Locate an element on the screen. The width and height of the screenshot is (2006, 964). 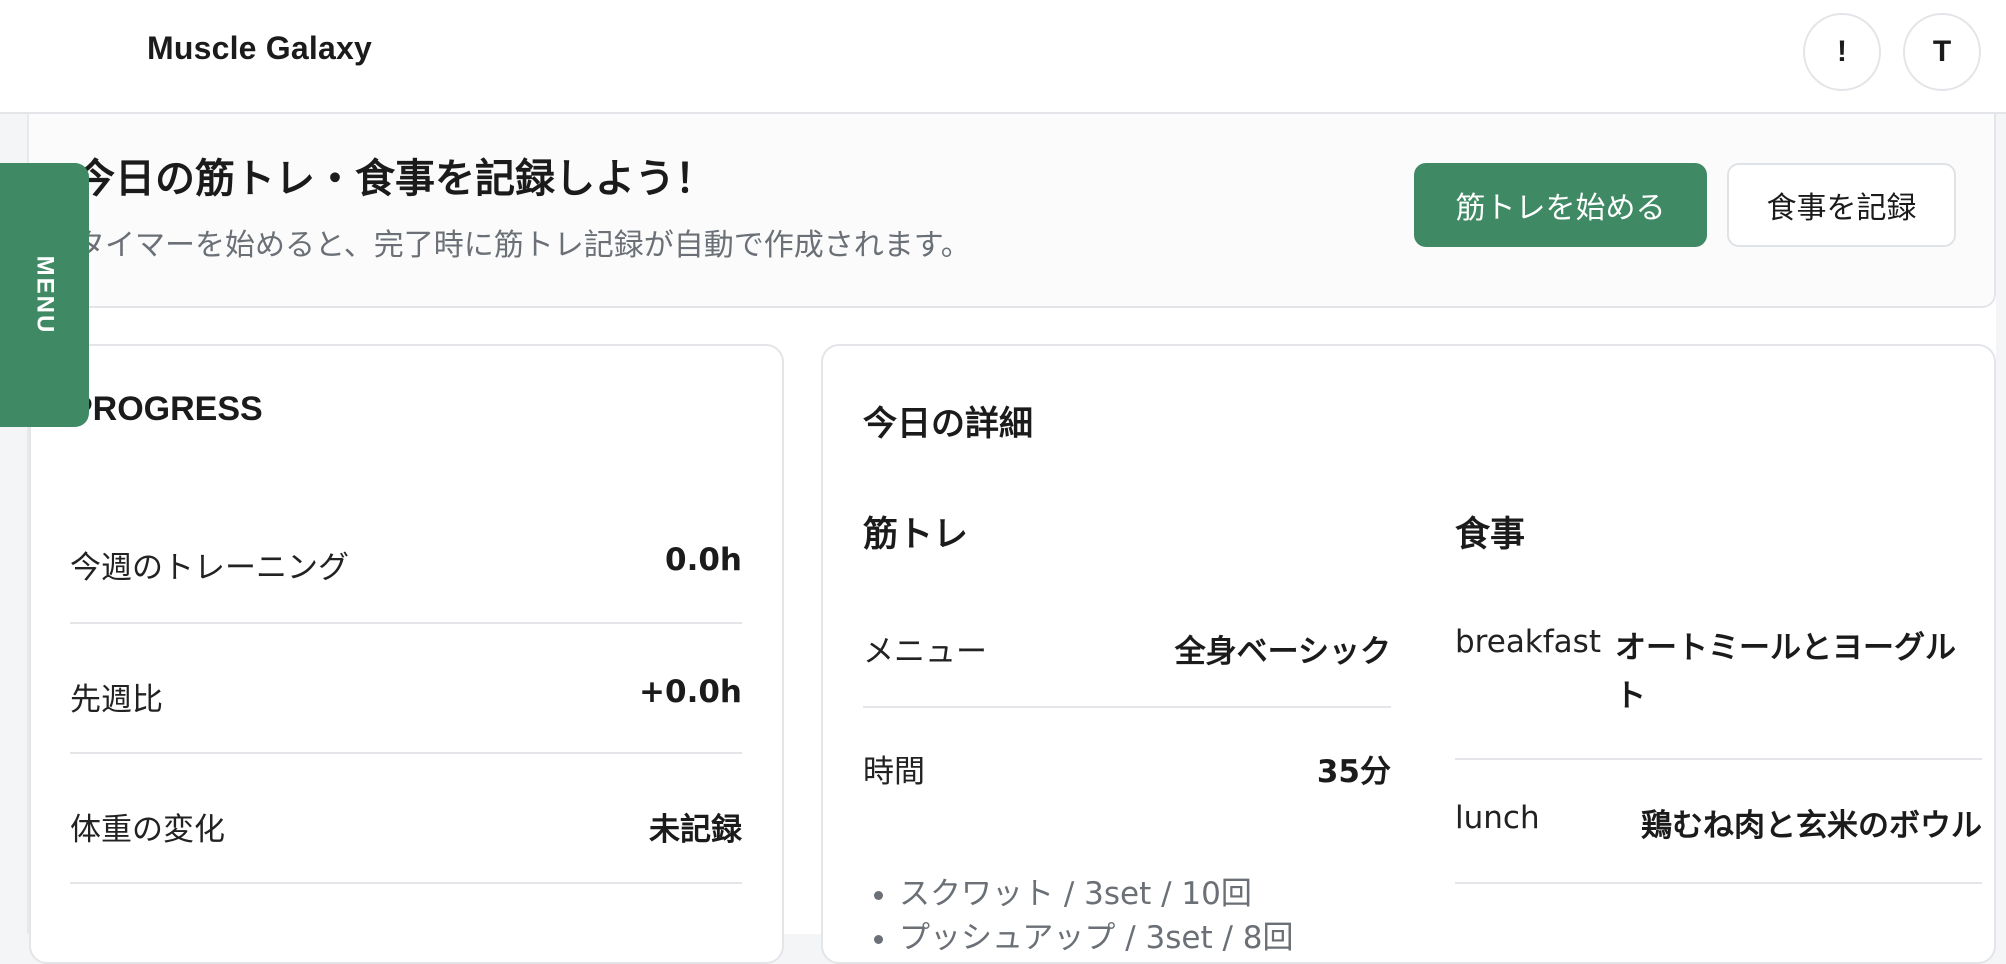
meal-row-lunch: lunch 鶏むね肉と玄米のボウル is located at coordinates (1718, 822).